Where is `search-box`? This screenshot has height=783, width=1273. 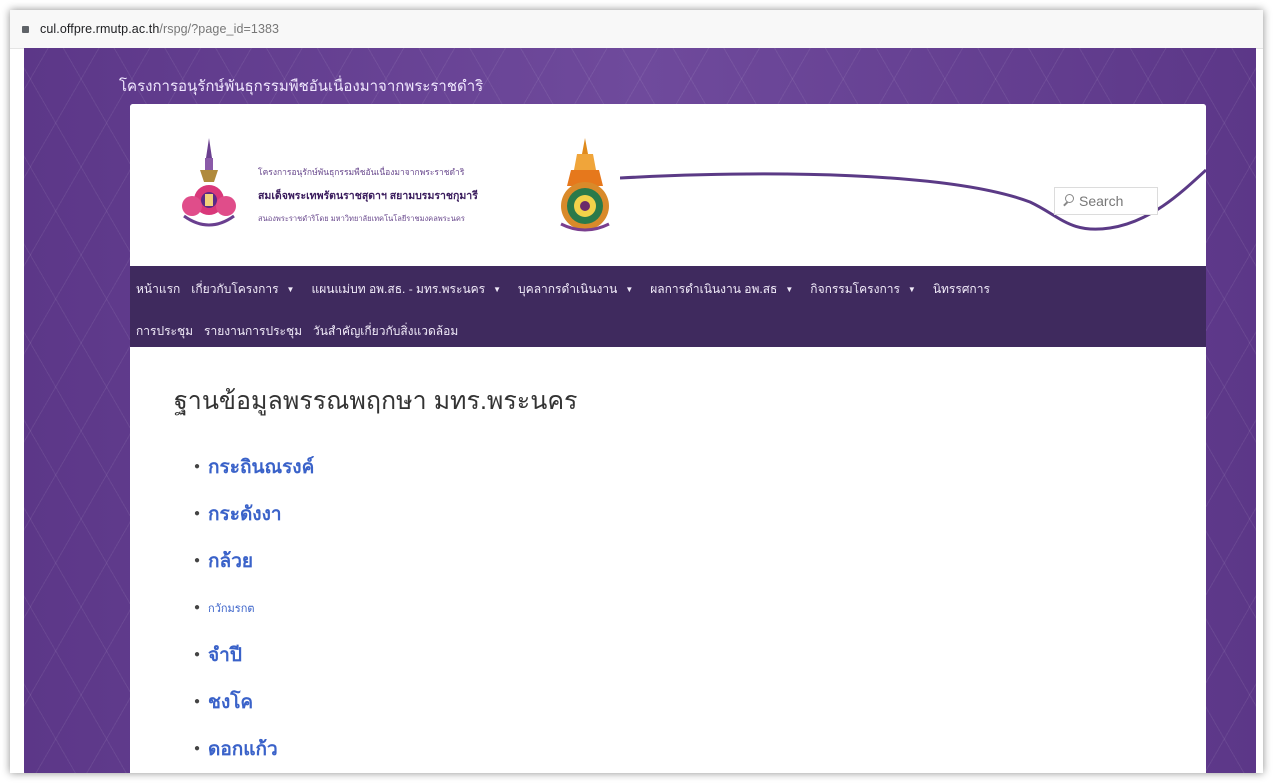
search-box is located at coordinates (1106, 201).